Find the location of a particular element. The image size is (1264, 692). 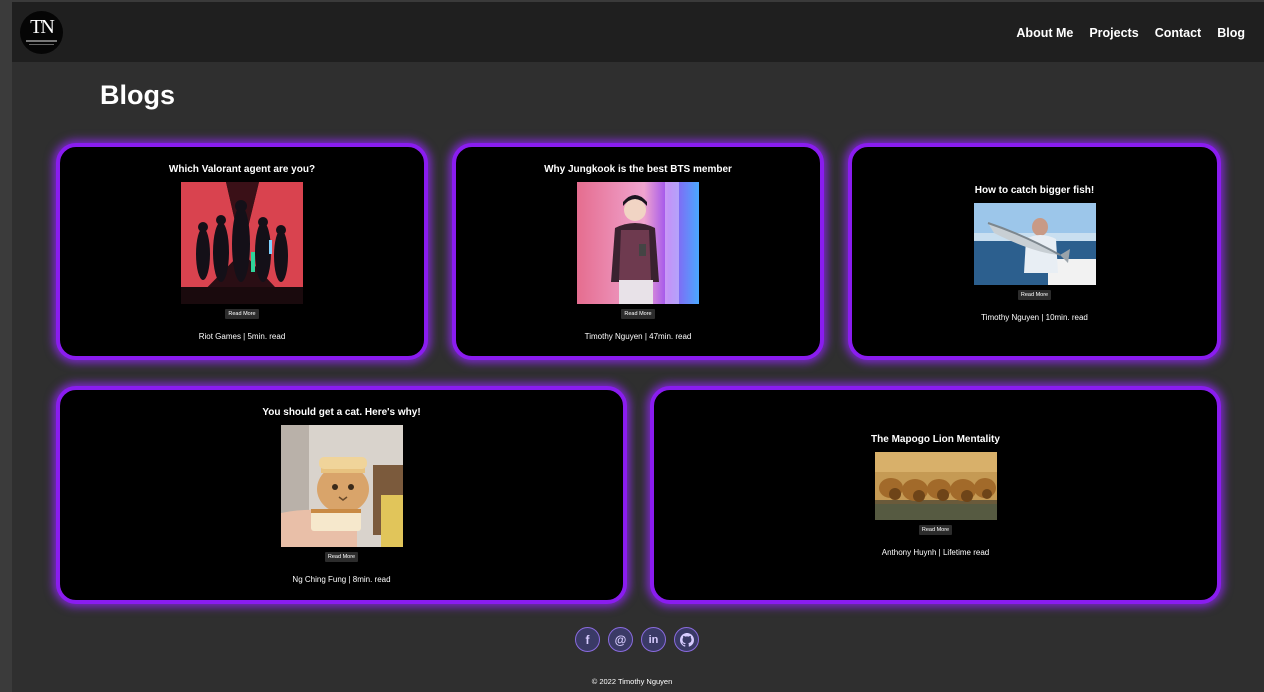

email-glyph: @ is located at coordinates (620, 639).